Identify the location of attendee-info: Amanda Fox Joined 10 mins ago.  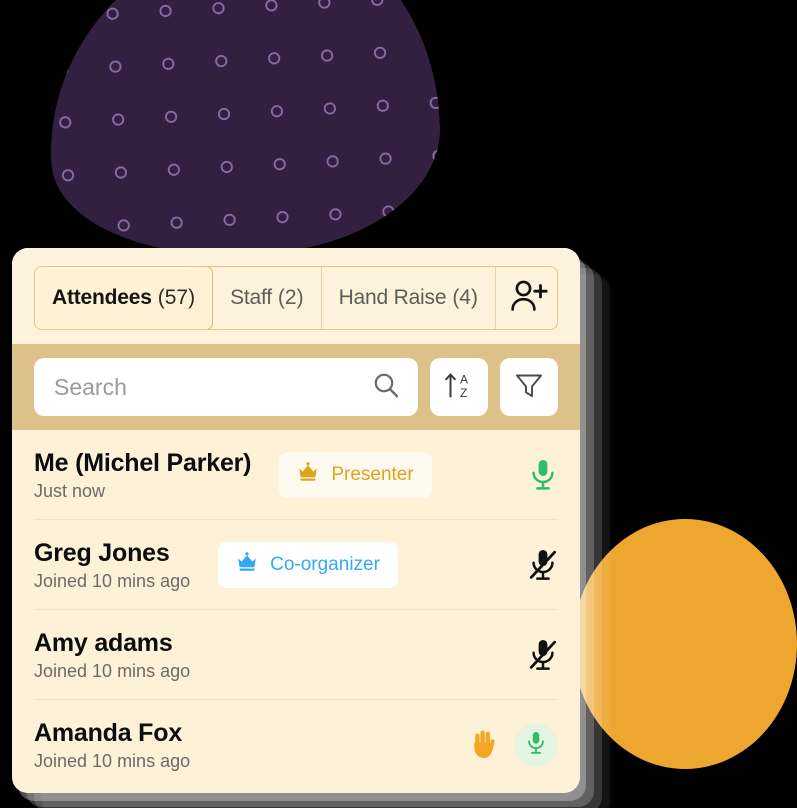
(112, 745).